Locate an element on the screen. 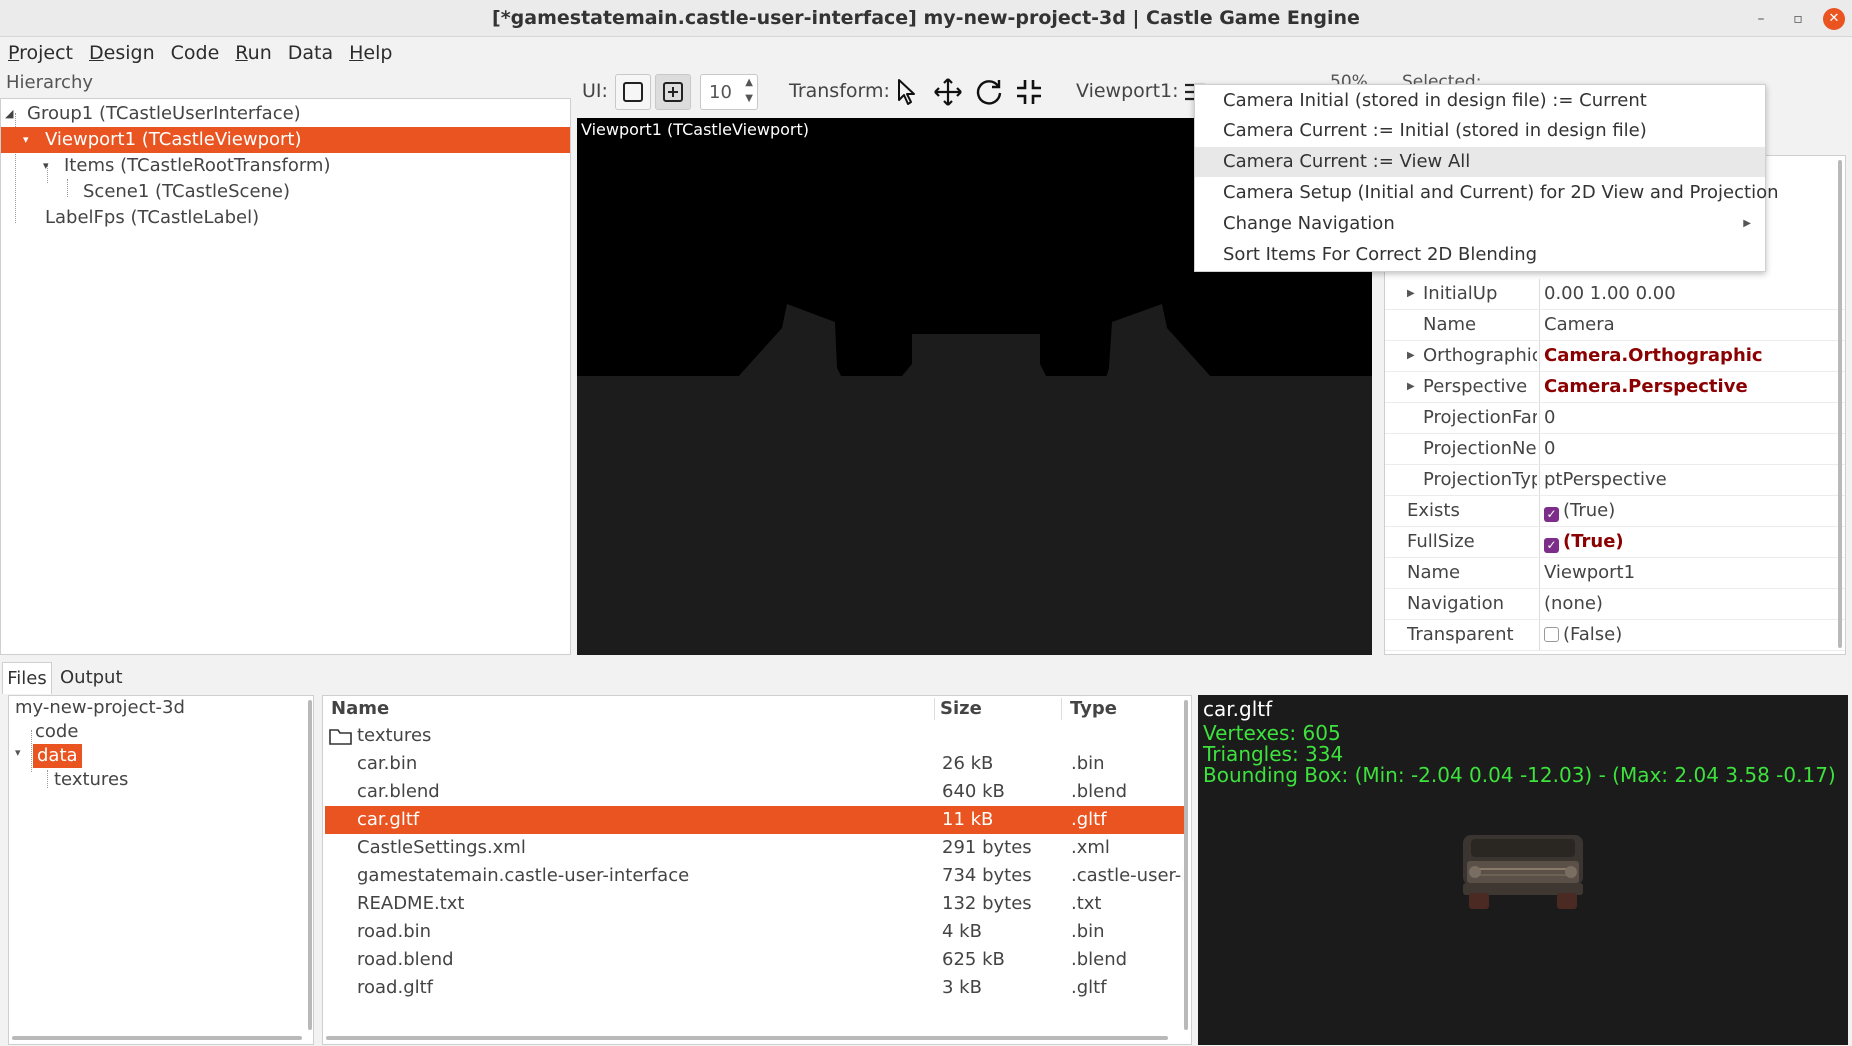 This screenshot has width=1852, height=1046. hierarchy-item-labelfps: LabelFps (TCastleLabel) is located at coordinates (285, 218).